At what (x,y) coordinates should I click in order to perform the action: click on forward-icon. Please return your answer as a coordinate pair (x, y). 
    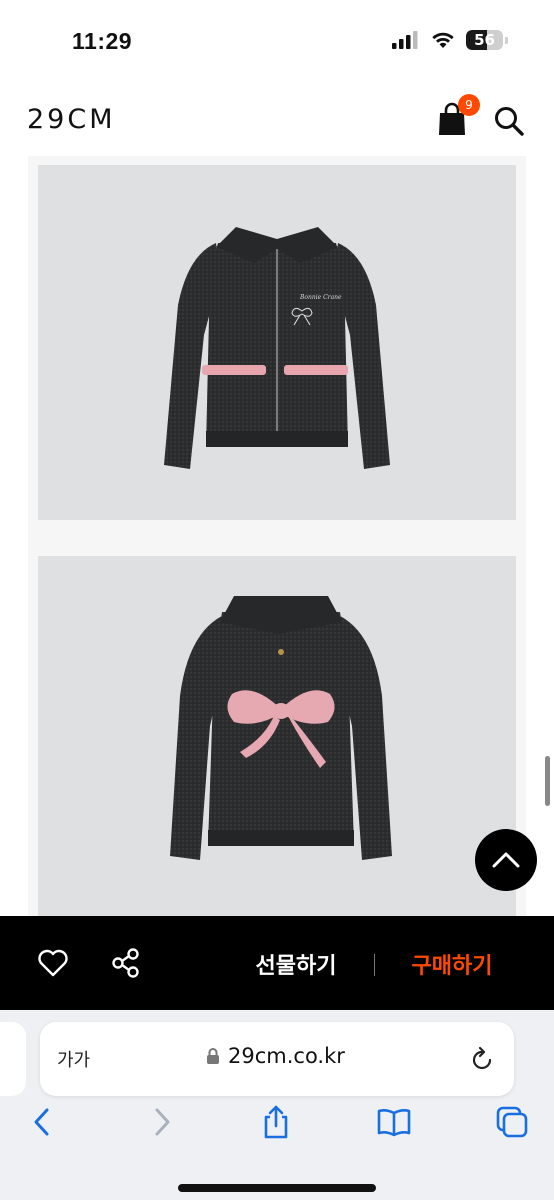
    Looking at the image, I should click on (162, 1122).